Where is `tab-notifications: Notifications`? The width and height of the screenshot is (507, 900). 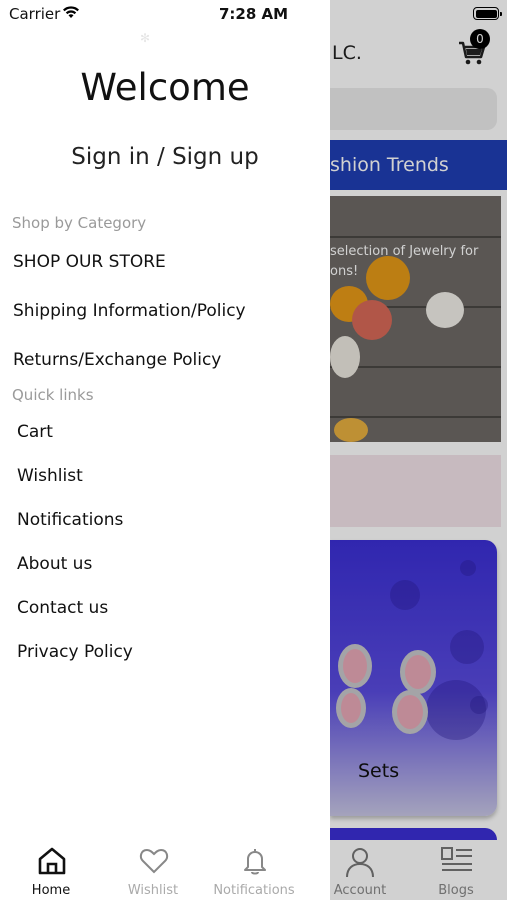 tab-notifications: Notifications is located at coordinates (254, 870).